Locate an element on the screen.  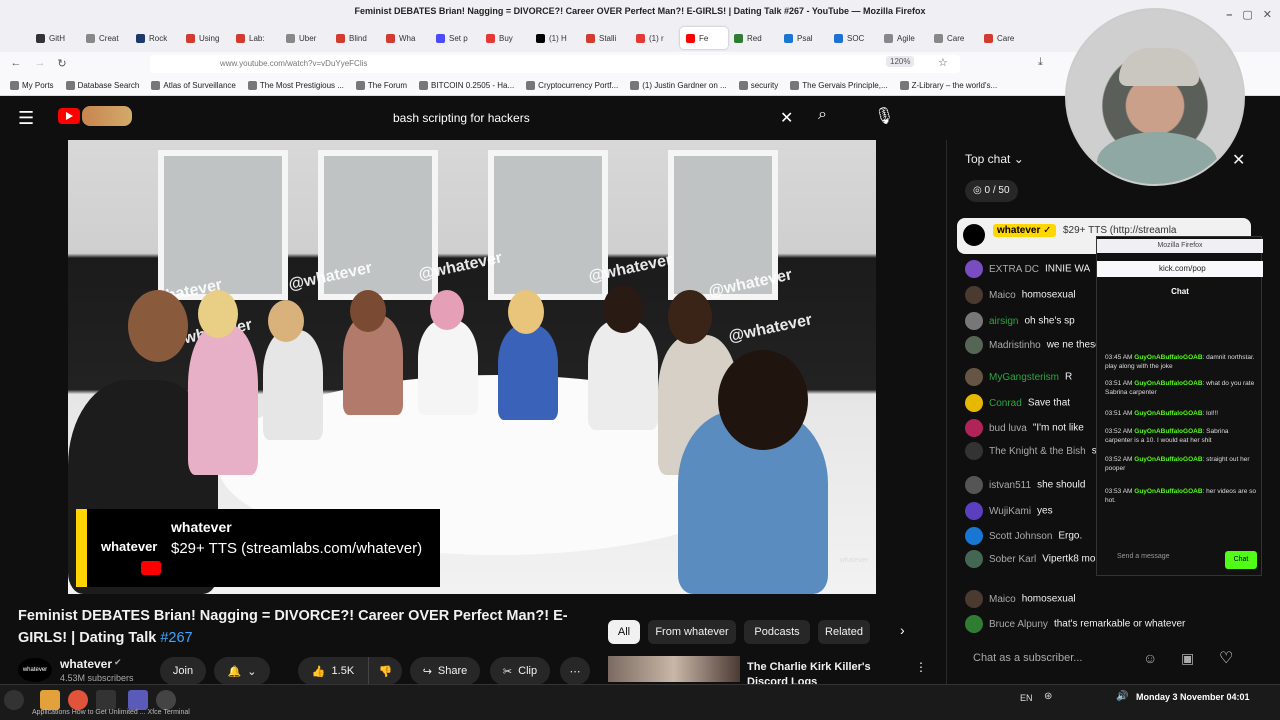
heart-icon: ♡ is located at coordinates (1226, 658).